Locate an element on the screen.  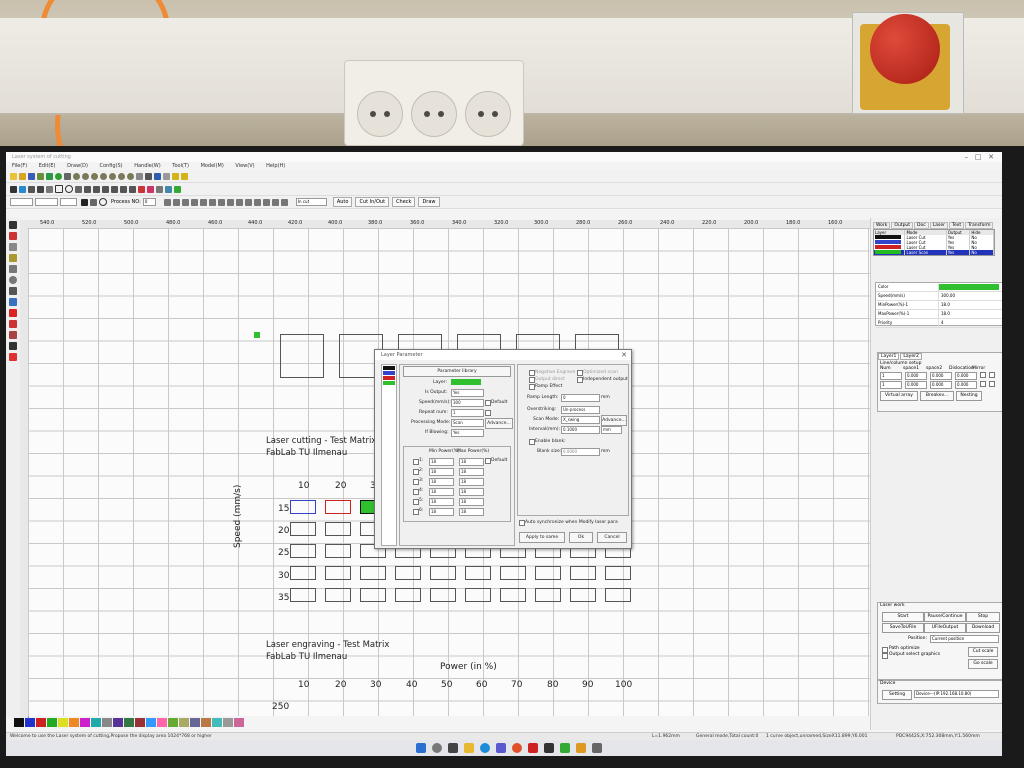
close-button: ✕ is located at coordinates (991, 157).